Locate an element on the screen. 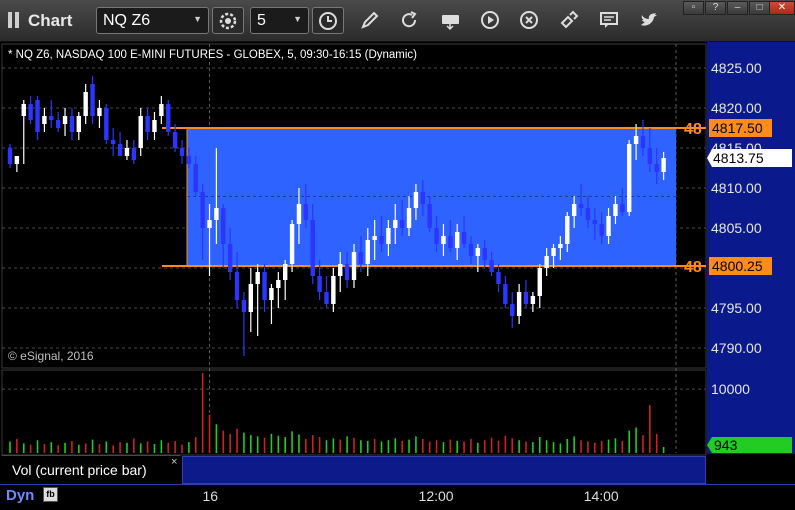  close-button: ✕ is located at coordinates (782, 8).